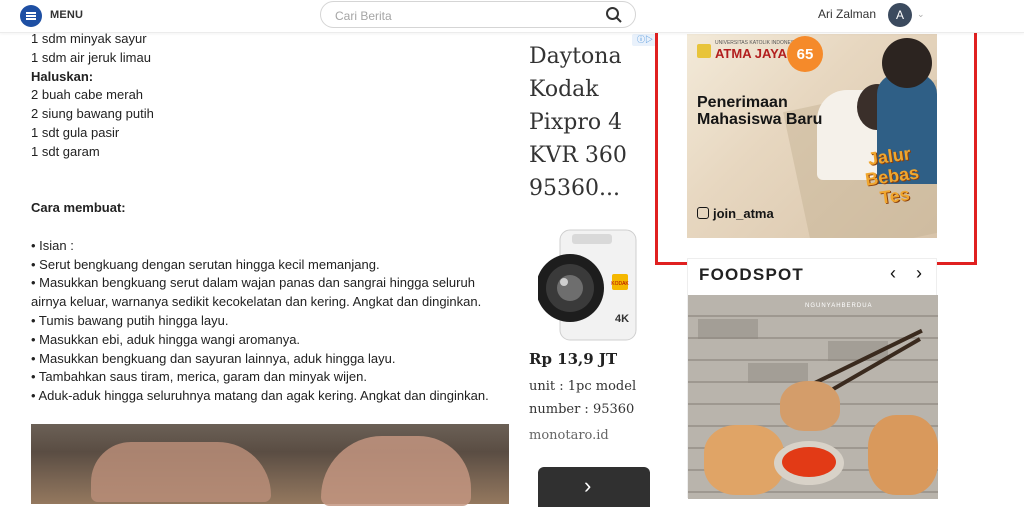  I want to click on user-name: Ari Zalman, so click(847, 14).